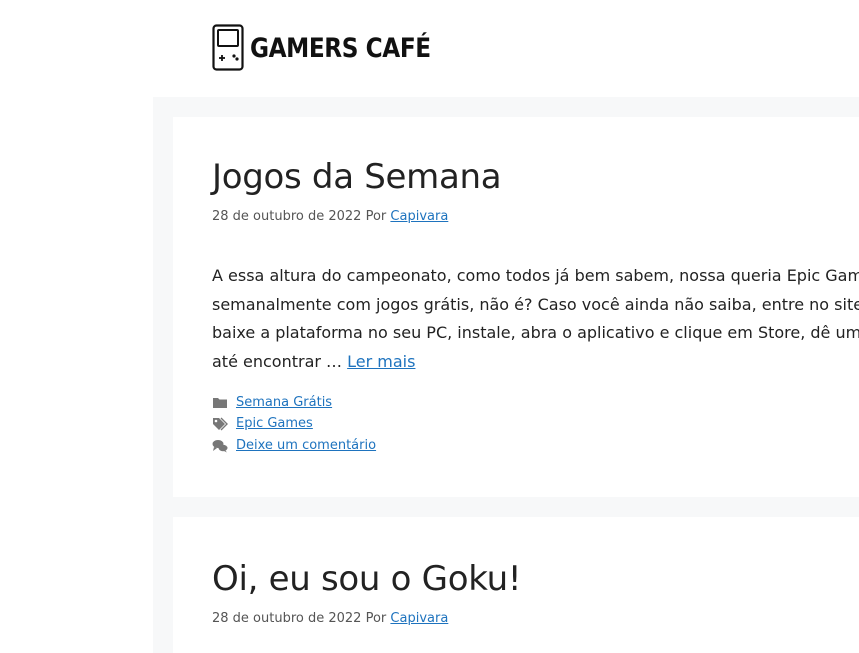 This screenshot has height=653, width=859. I want to click on site-logo: GAMERS CAFÉ, so click(336, 47).